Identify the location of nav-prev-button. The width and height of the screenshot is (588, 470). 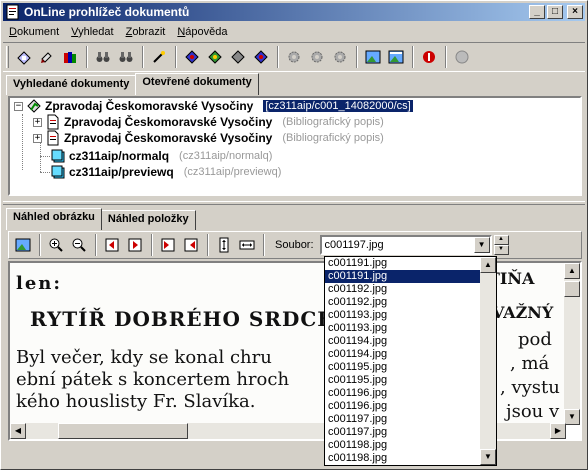
(215, 57).